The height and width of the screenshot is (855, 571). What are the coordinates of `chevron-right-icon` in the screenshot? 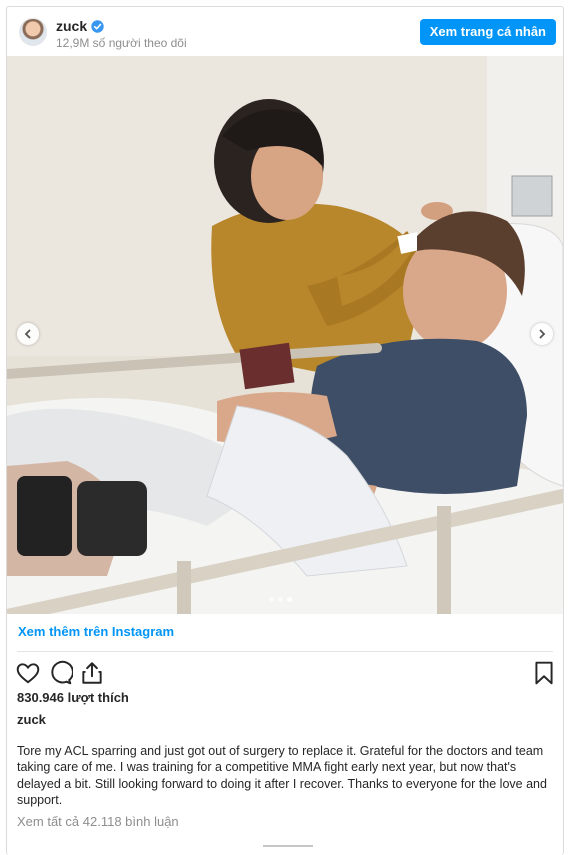 It's located at (542, 334).